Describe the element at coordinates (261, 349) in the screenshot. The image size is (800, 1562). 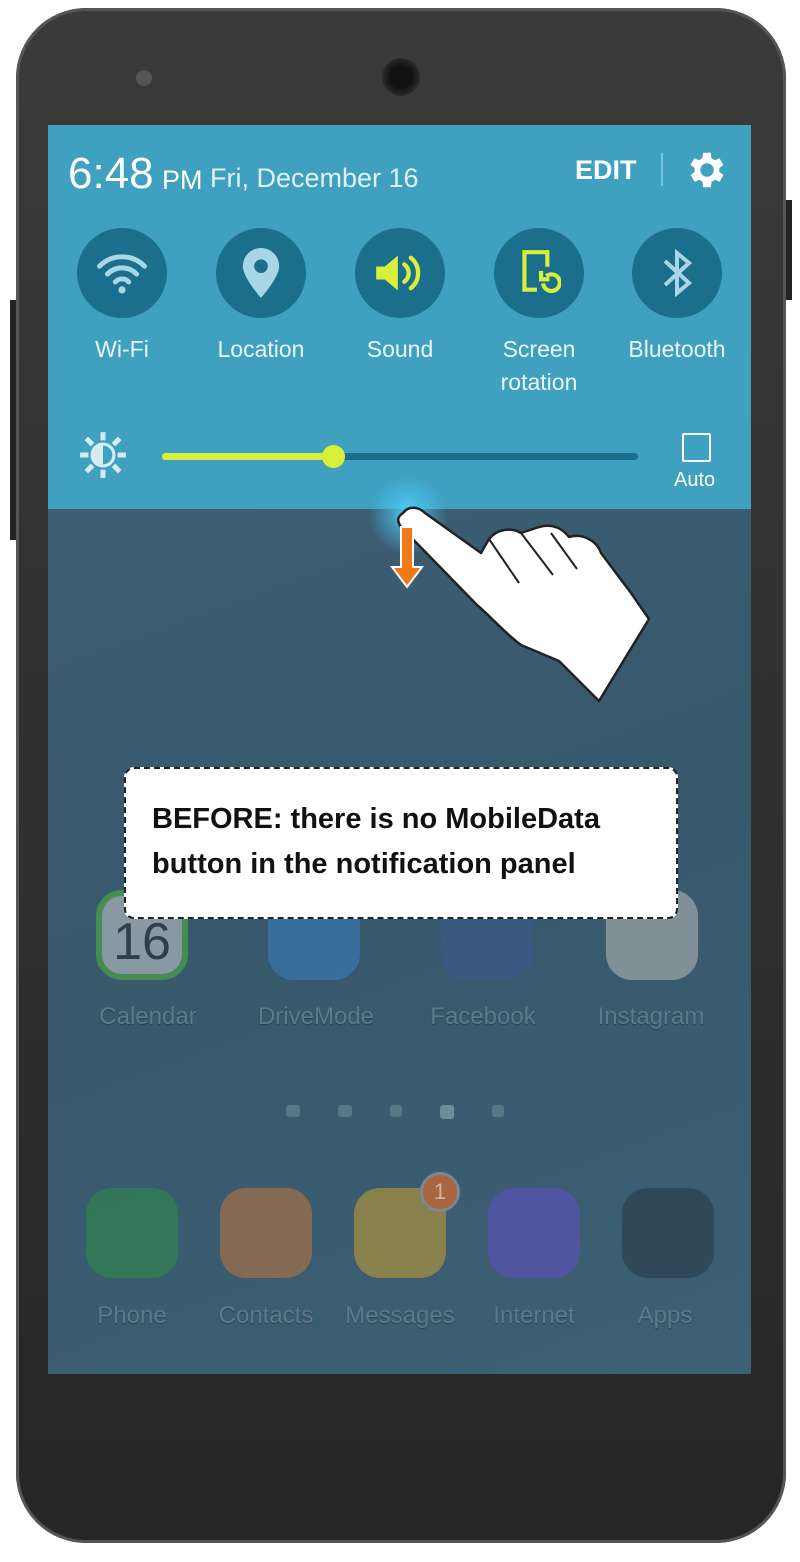
I see `location-label: Location` at that location.